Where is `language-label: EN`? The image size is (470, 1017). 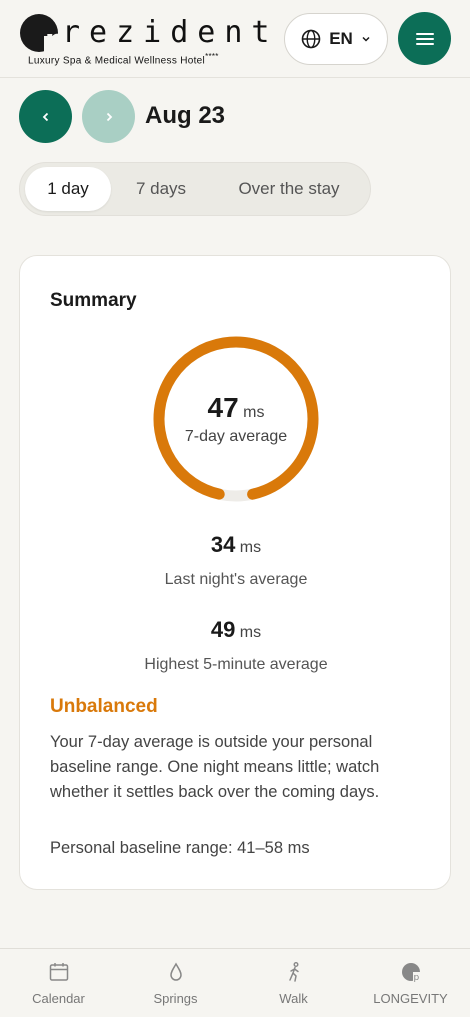 language-label: EN is located at coordinates (341, 38).